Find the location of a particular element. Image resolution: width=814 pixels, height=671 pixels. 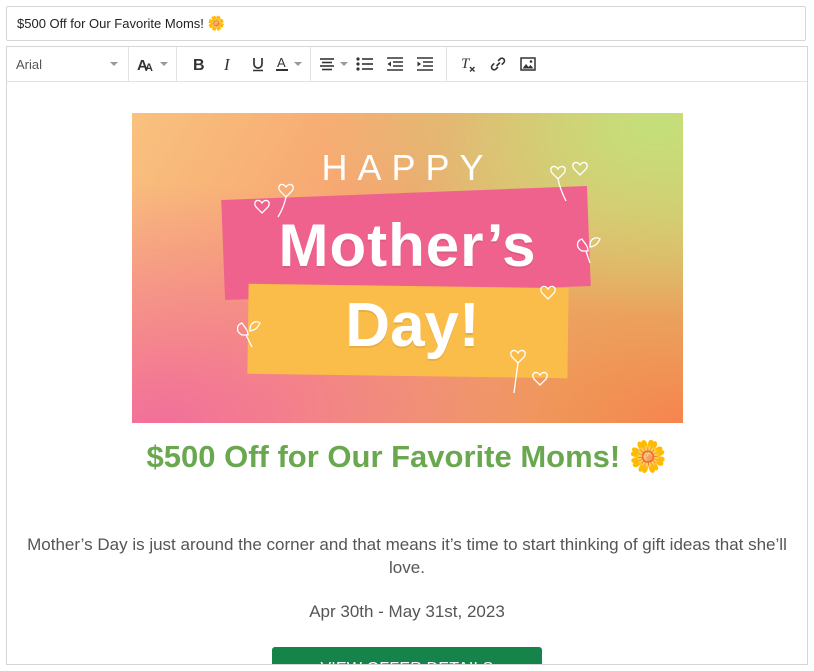

image-icon is located at coordinates (528, 64).